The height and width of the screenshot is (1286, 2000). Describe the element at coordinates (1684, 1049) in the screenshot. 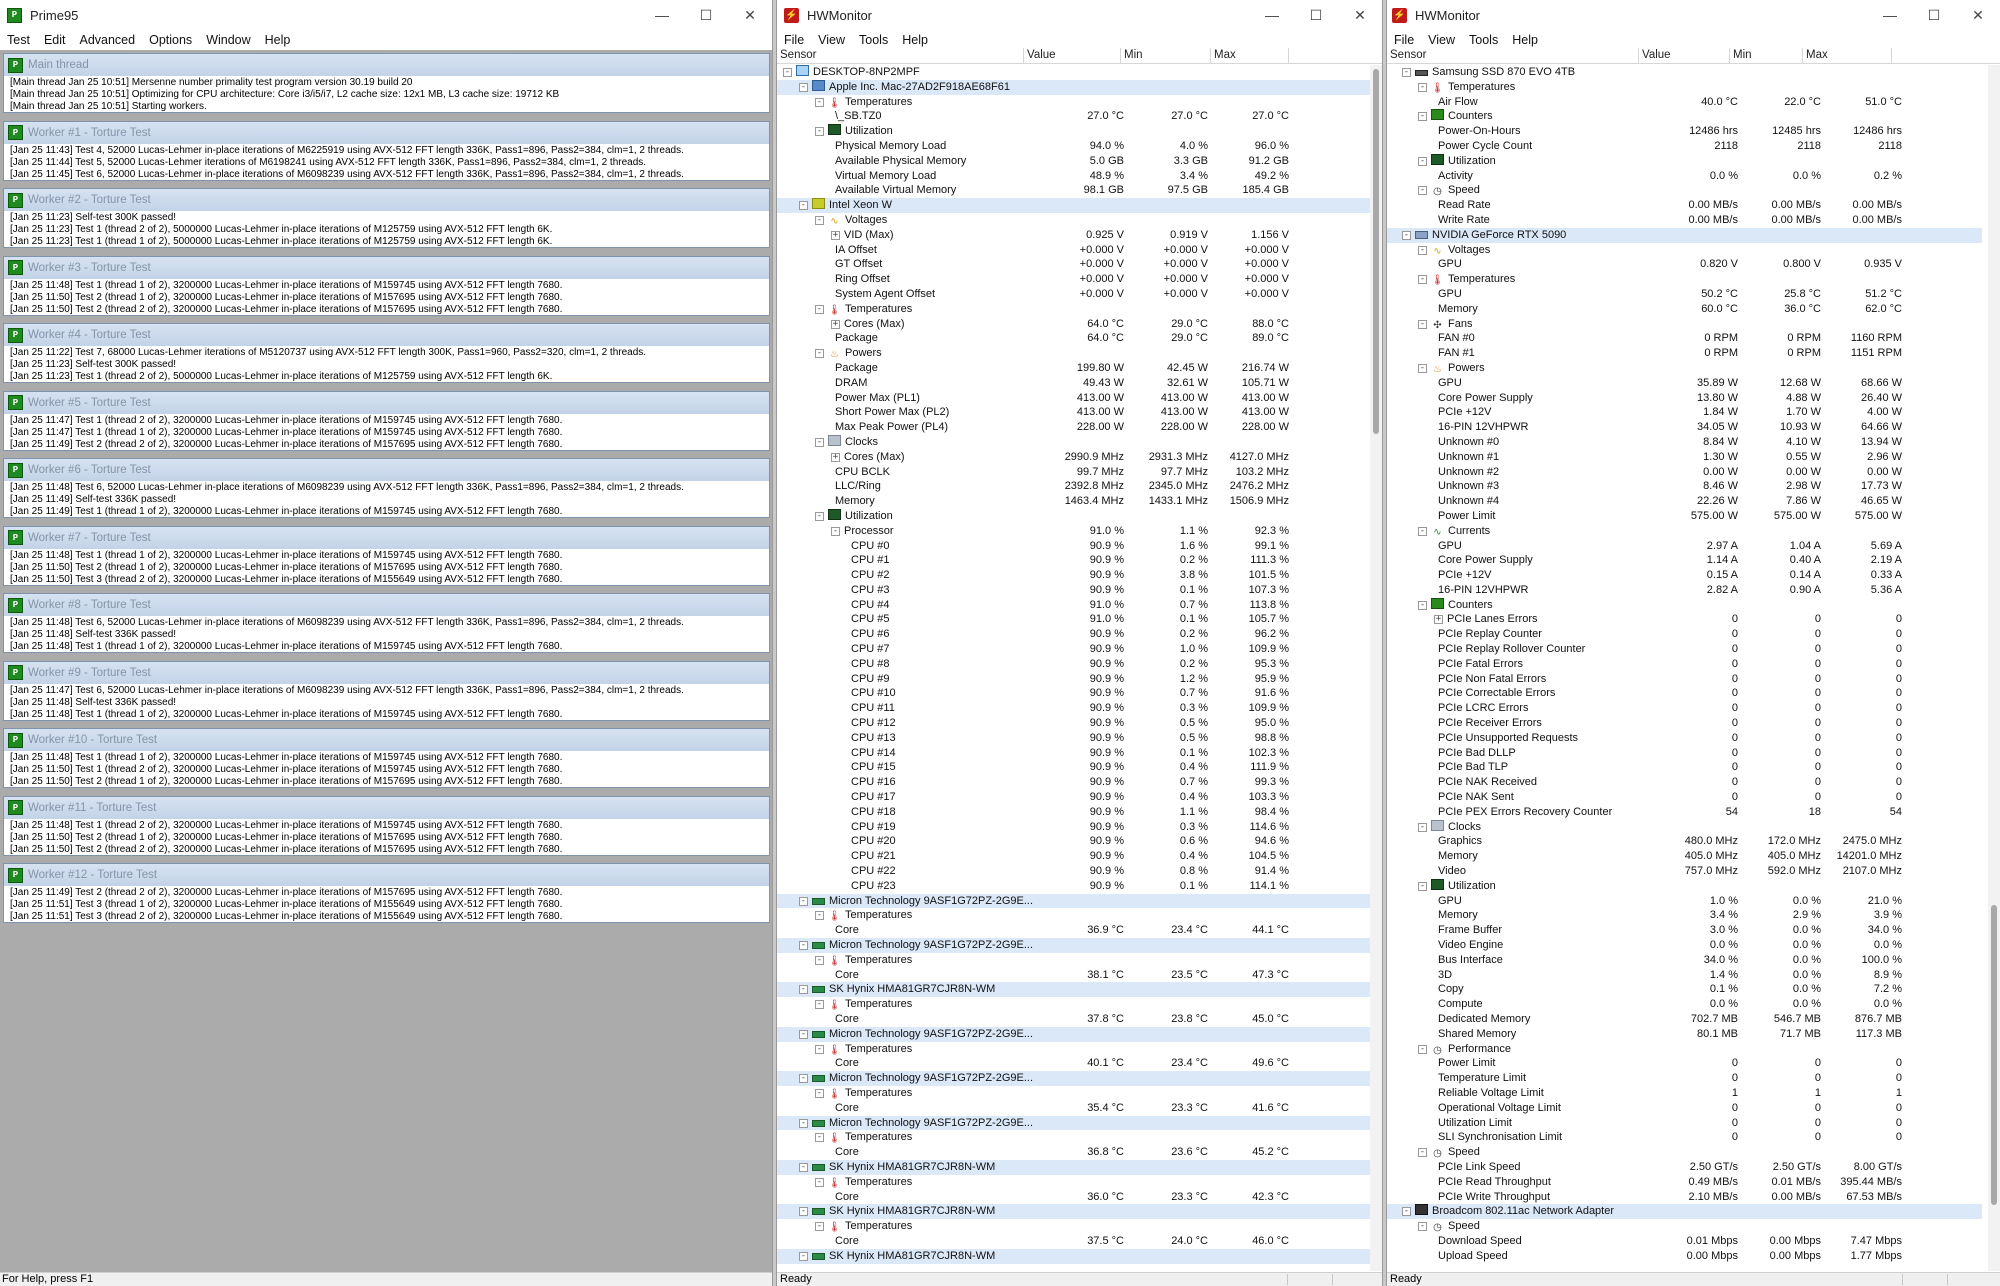

I see `tree-node-row: - ◷ Performance` at that location.